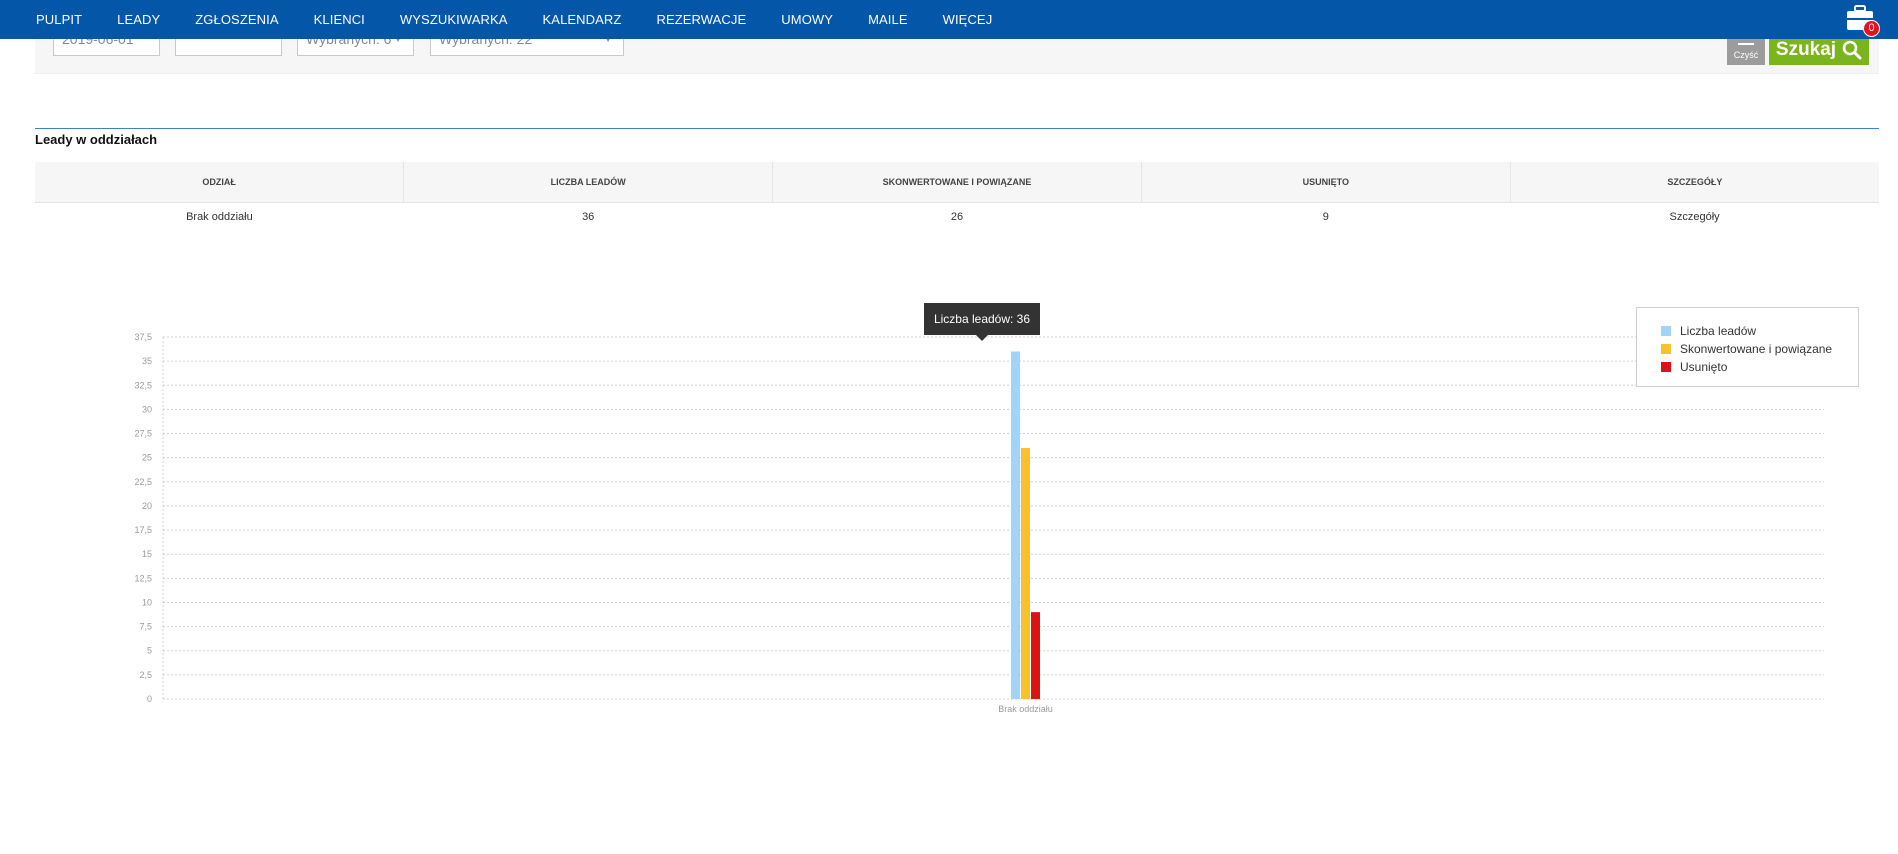  Describe the element at coordinates (219, 182) in the screenshot. I see `column-header: ODZIAŁ` at that location.